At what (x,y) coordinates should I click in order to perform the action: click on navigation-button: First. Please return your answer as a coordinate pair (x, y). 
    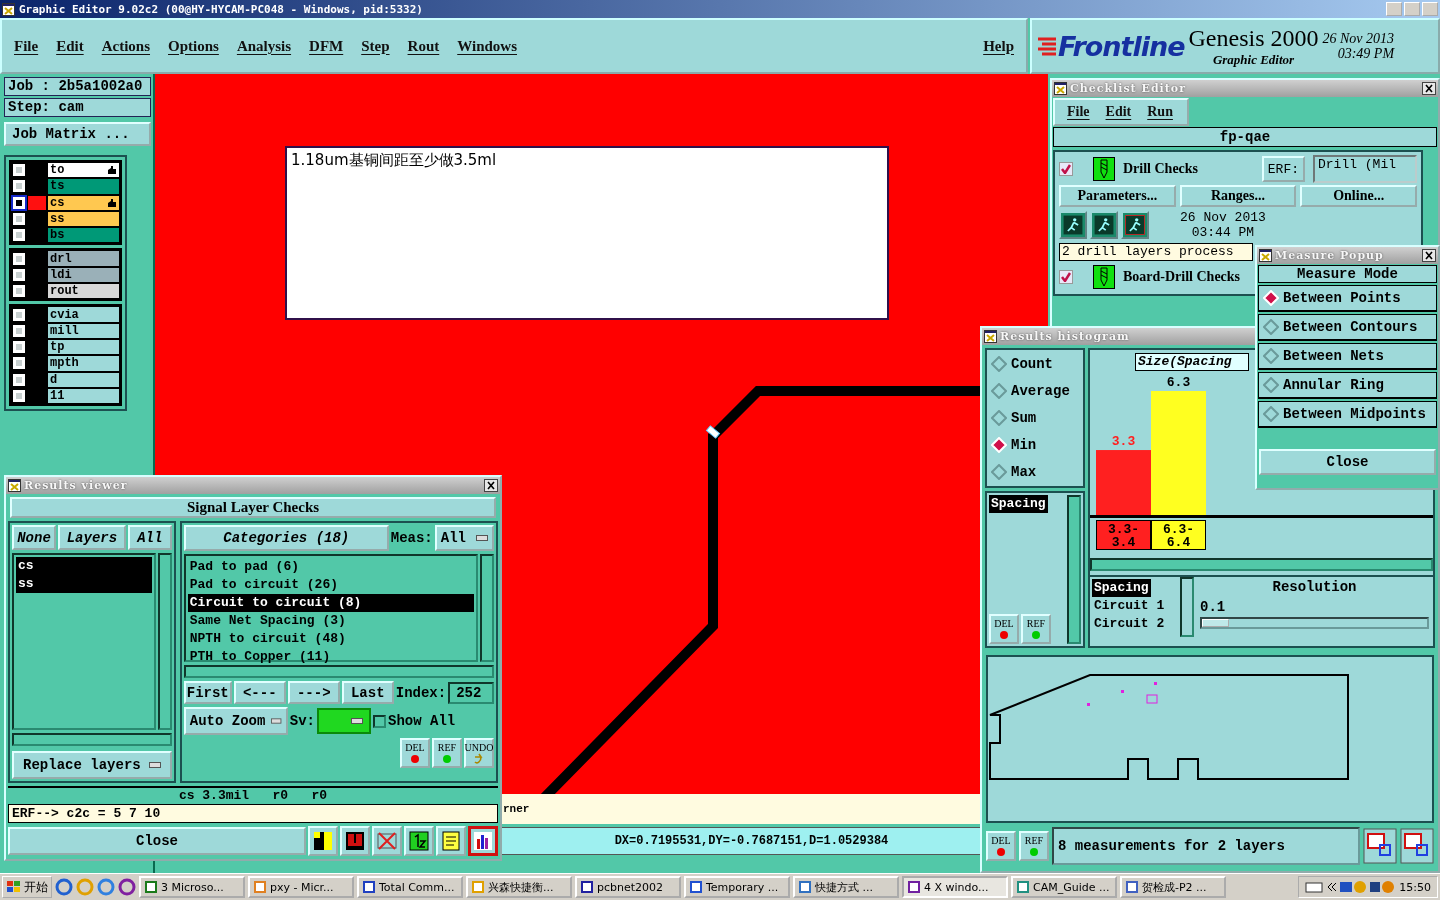
    Looking at the image, I should click on (207, 693).